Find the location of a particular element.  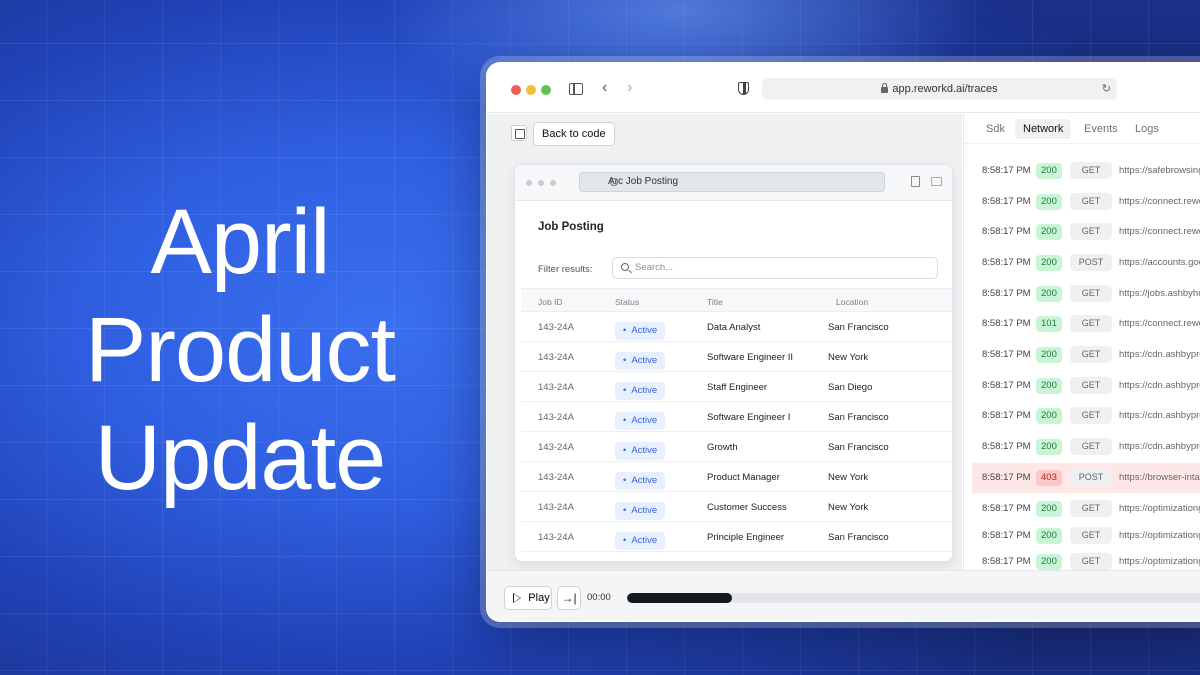

tab-logs: Logs is located at coordinates (1147, 129).